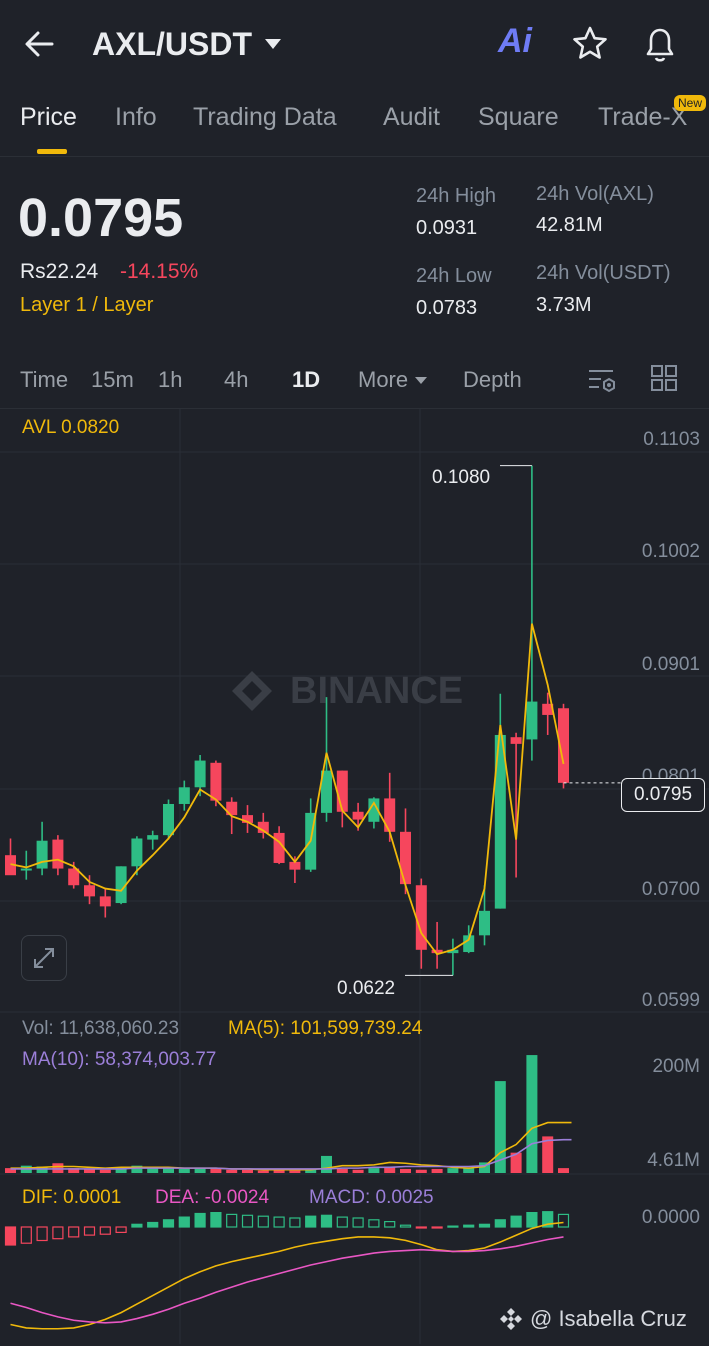 Image resolution: width=709 pixels, height=1346 pixels. I want to click on fiat-price: Rs22.24, so click(59, 271).